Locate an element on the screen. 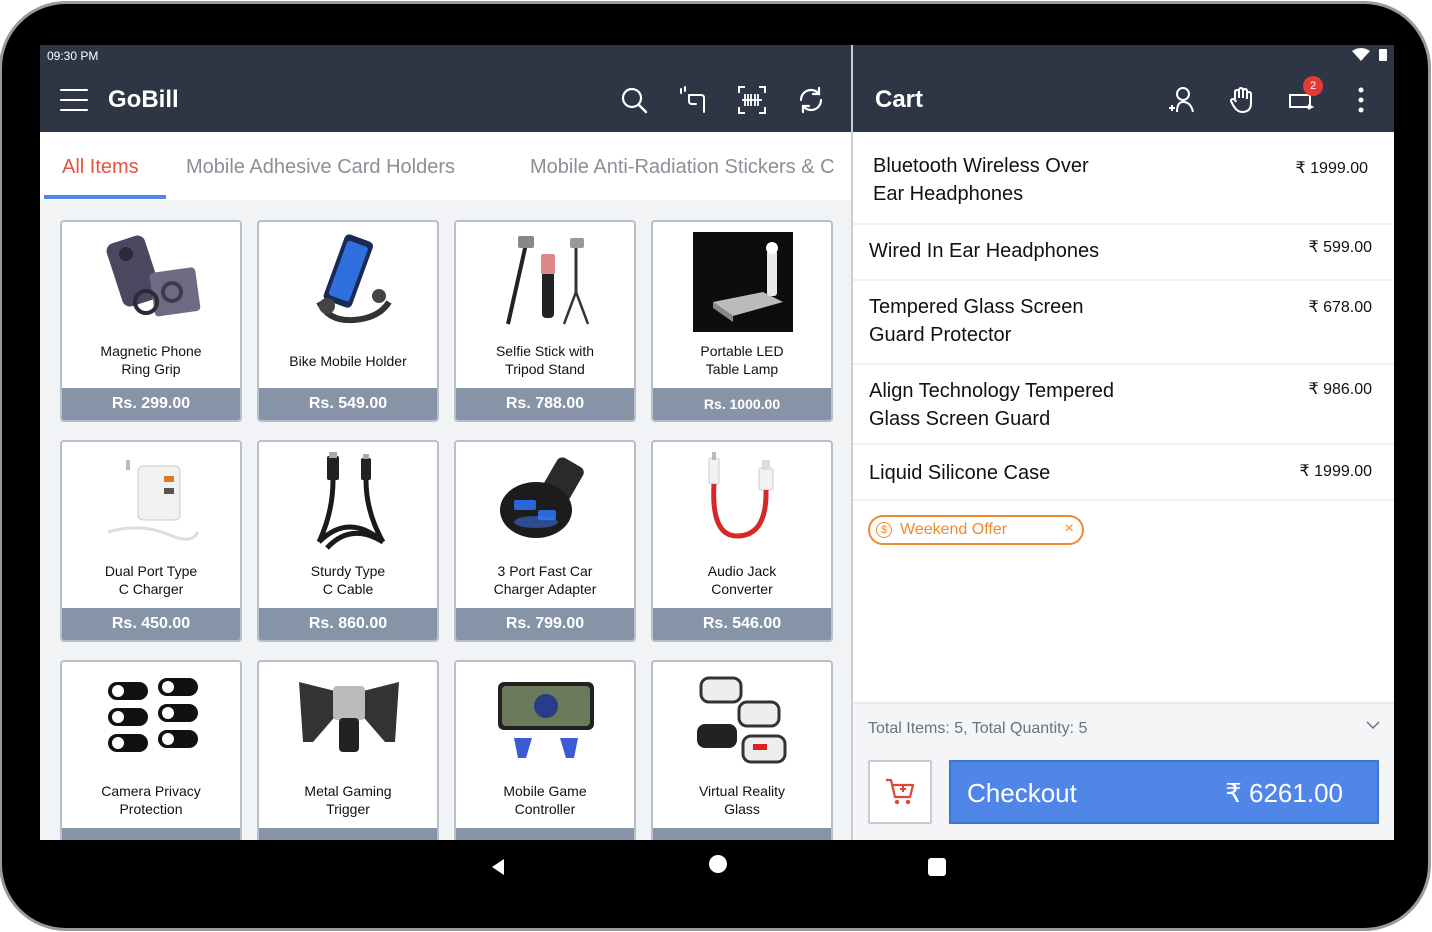 This screenshot has width=1432, height=932. refresh-icon is located at coordinates (811, 100).